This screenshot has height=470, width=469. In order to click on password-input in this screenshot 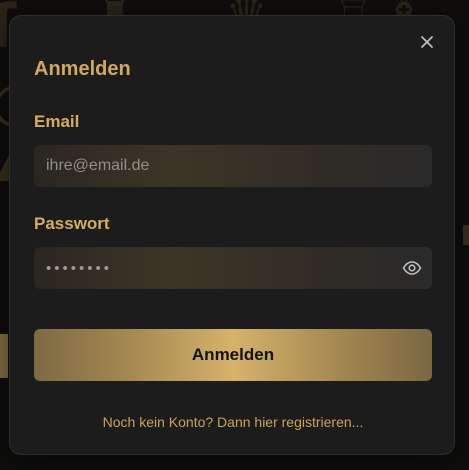, I will do `click(233, 268)`.